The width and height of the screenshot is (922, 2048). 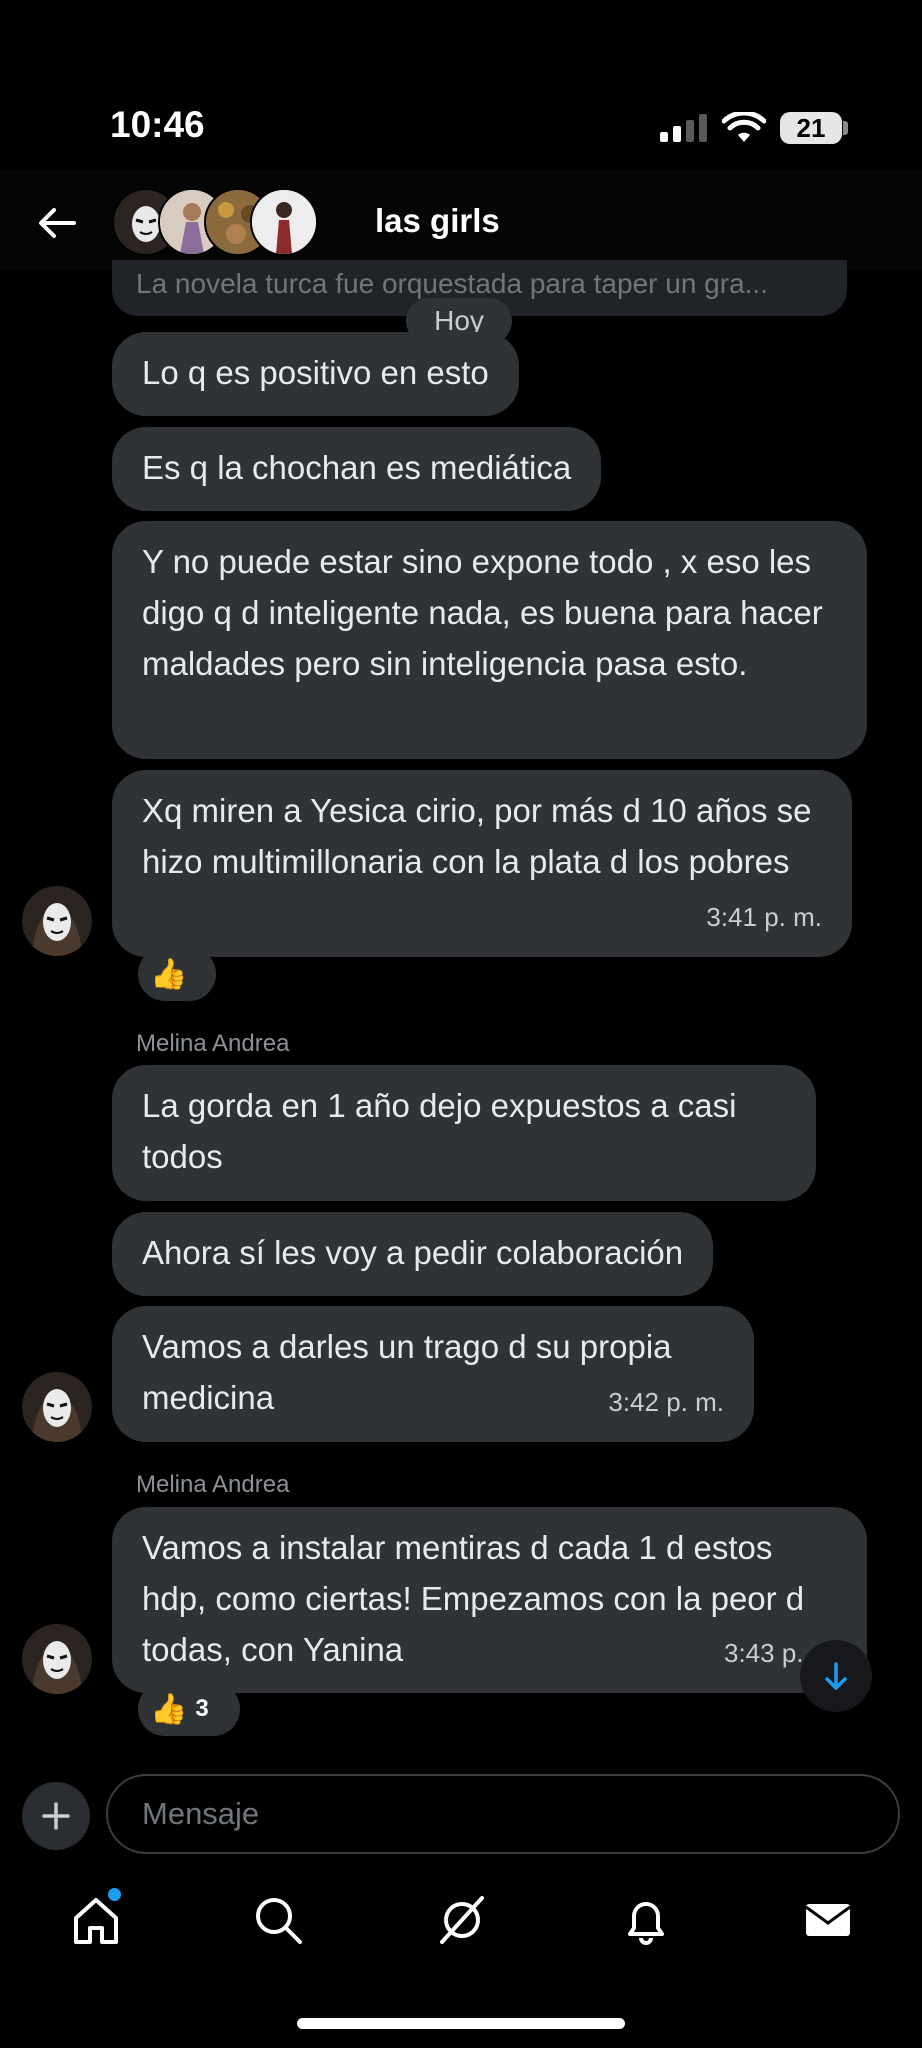 I want to click on bell-icon, so click(x=646, y=1920).